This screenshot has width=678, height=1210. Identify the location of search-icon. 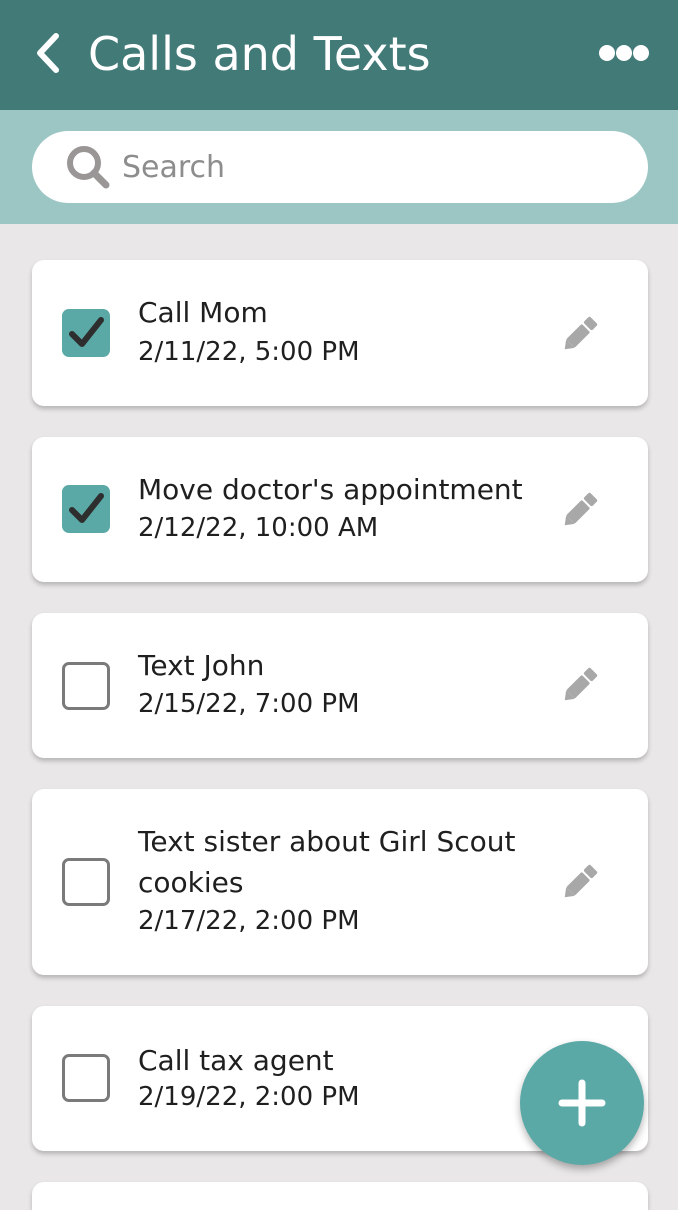
(88, 167).